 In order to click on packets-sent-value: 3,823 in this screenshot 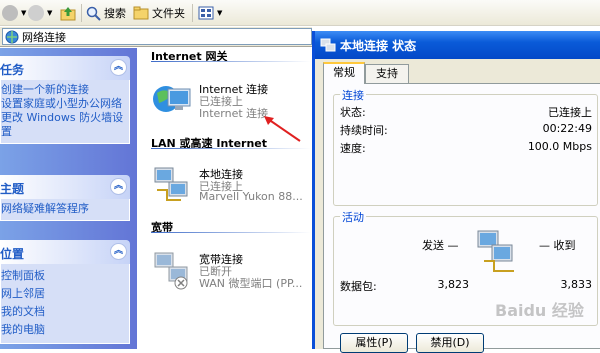, I will do `click(453, 284)`.